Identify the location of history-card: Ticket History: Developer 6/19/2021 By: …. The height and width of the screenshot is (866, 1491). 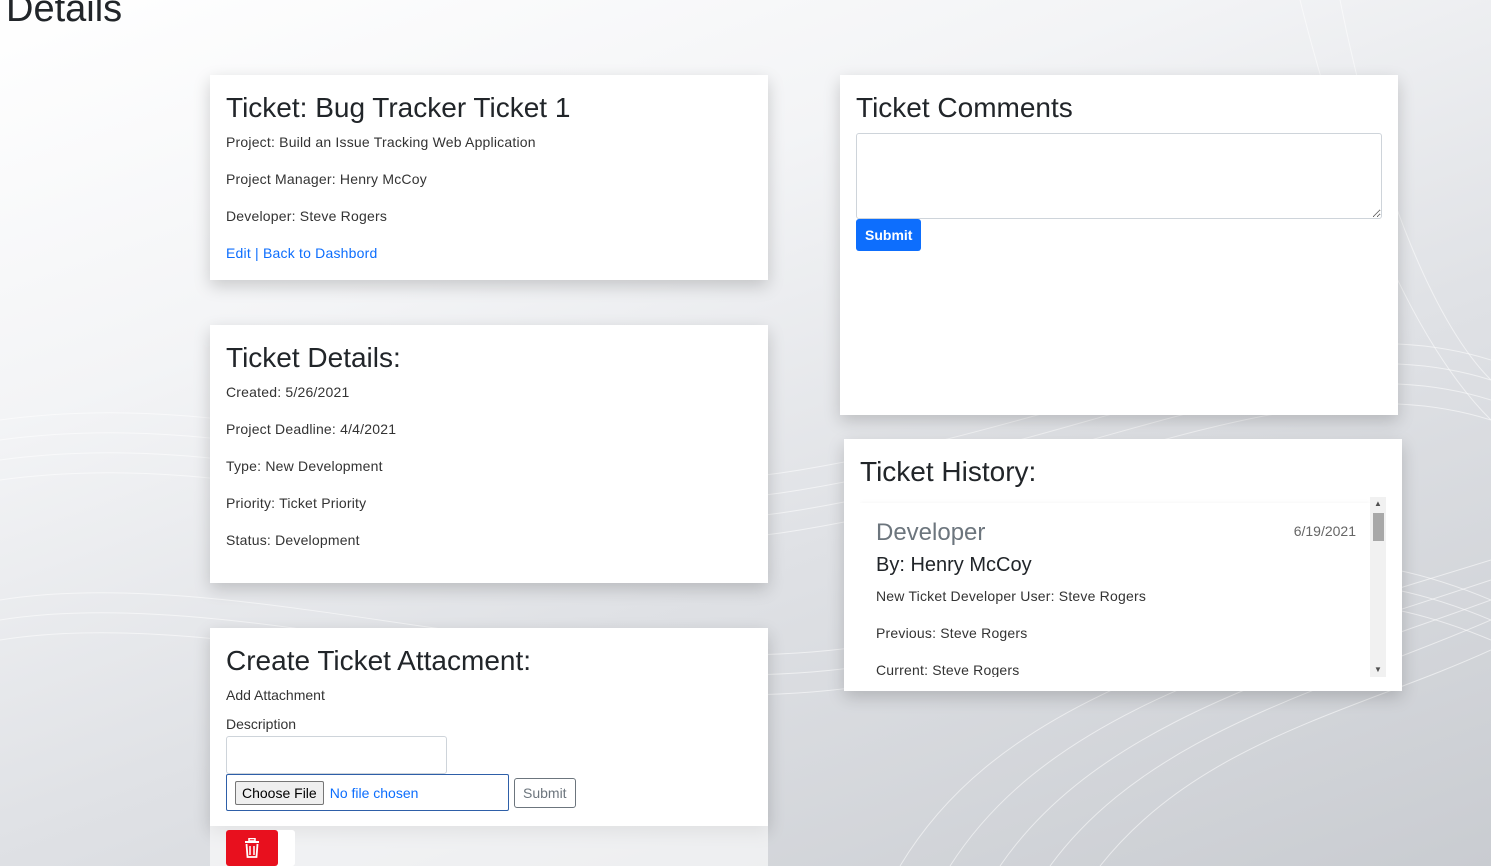
(1123, 565).